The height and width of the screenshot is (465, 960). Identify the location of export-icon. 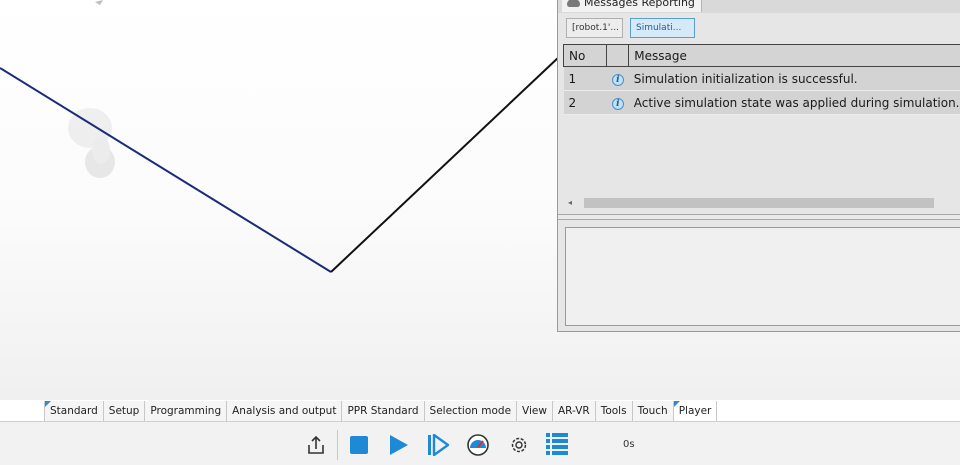
(316, 445).